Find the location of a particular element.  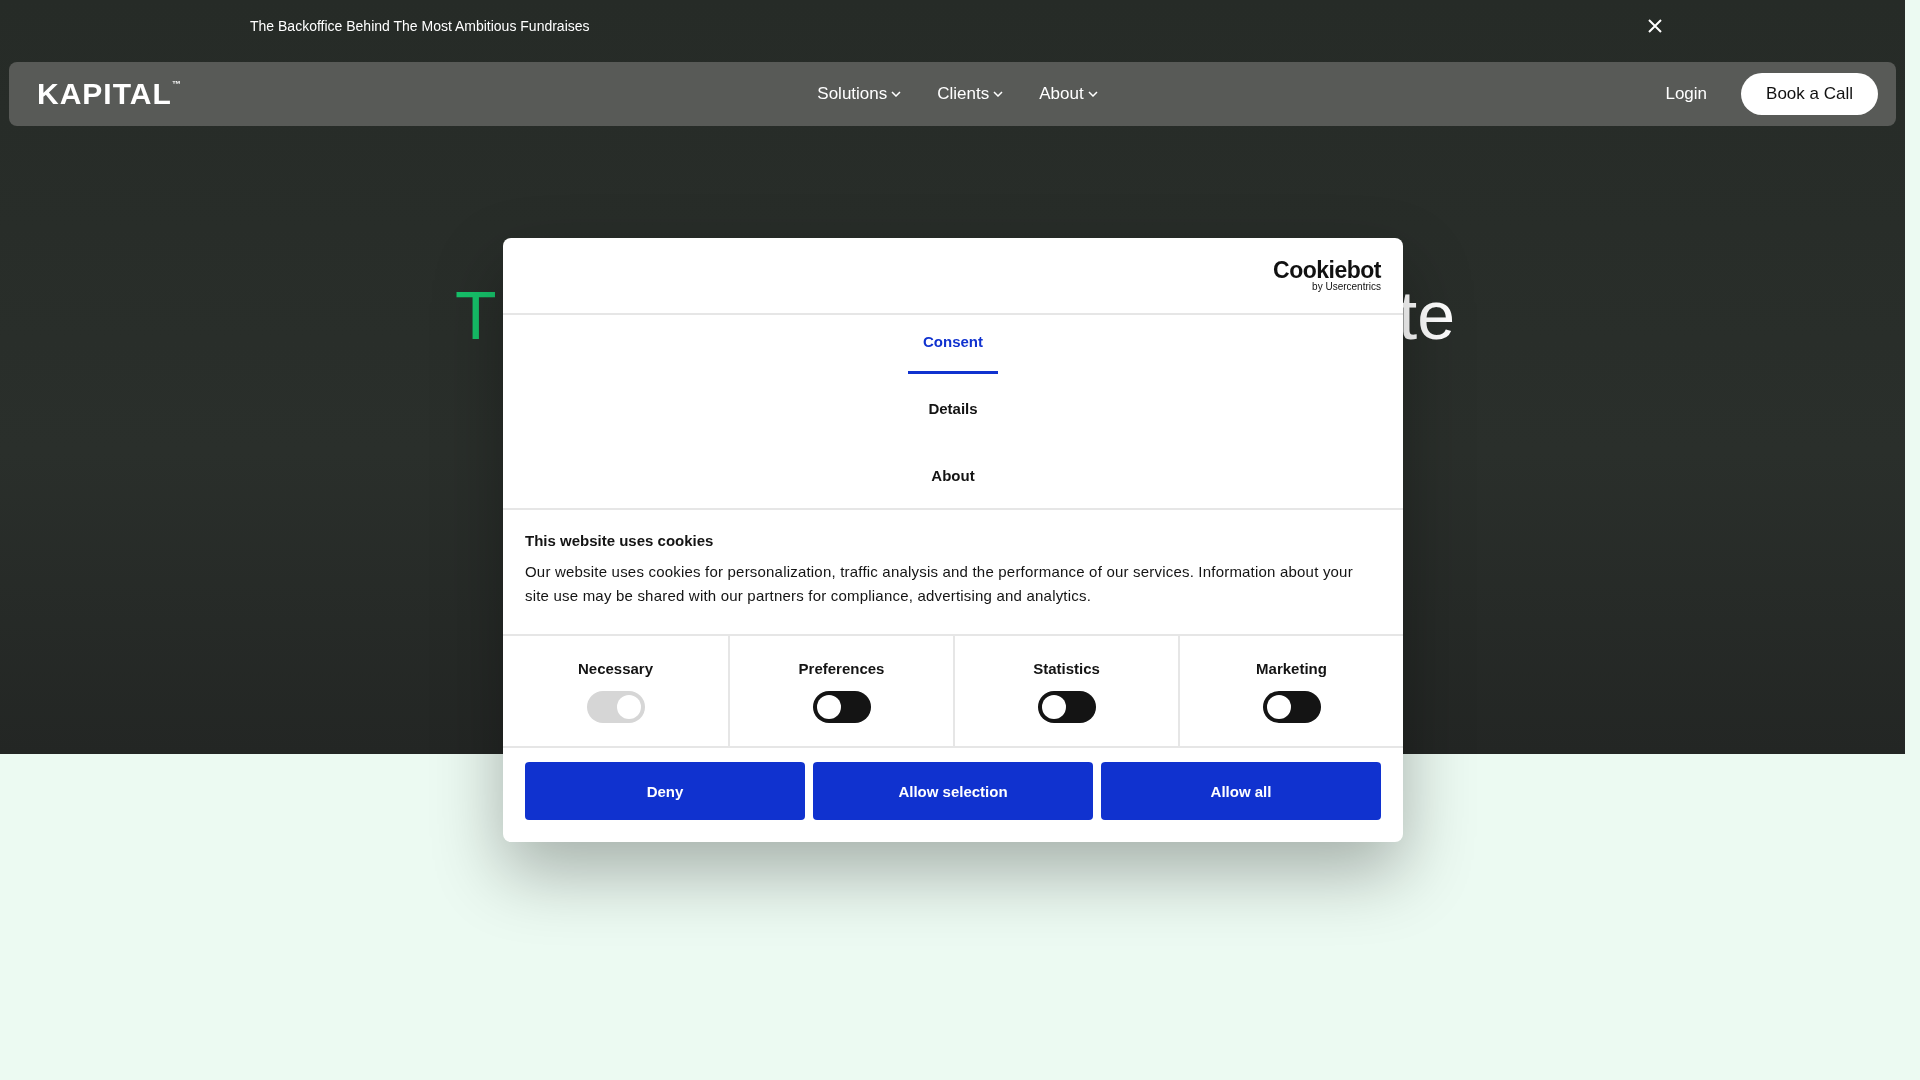

nav-item: Clients is located at coordinates (970, 94).